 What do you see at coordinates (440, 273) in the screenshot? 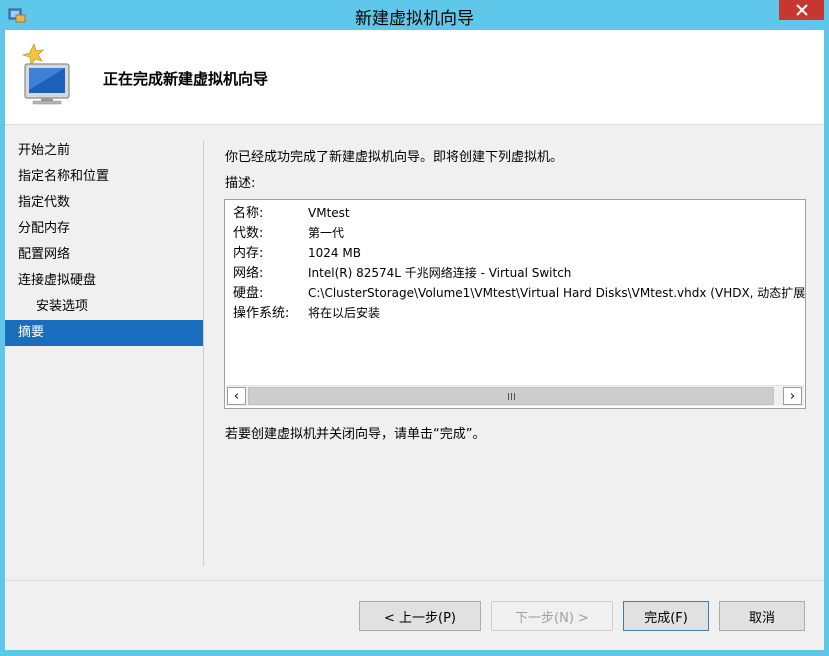
I see `summary-value: Intel(R) 82574L 千兆网络连接 - Virtual Switch` at bounding box center [440, 273].